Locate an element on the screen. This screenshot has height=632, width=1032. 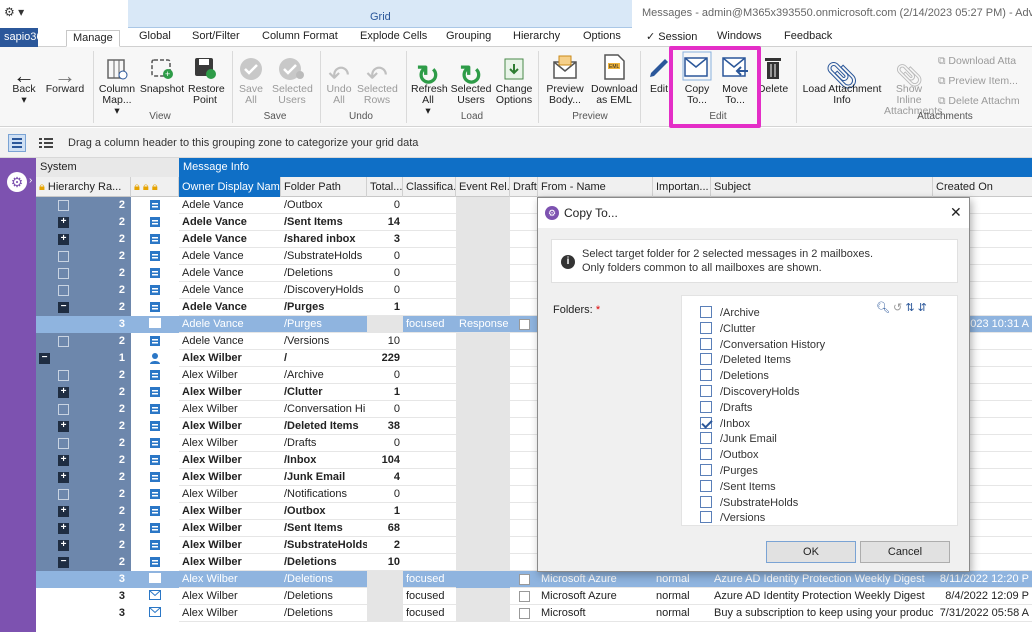
folder-option: /Purges is located at coordinates (729, 470).